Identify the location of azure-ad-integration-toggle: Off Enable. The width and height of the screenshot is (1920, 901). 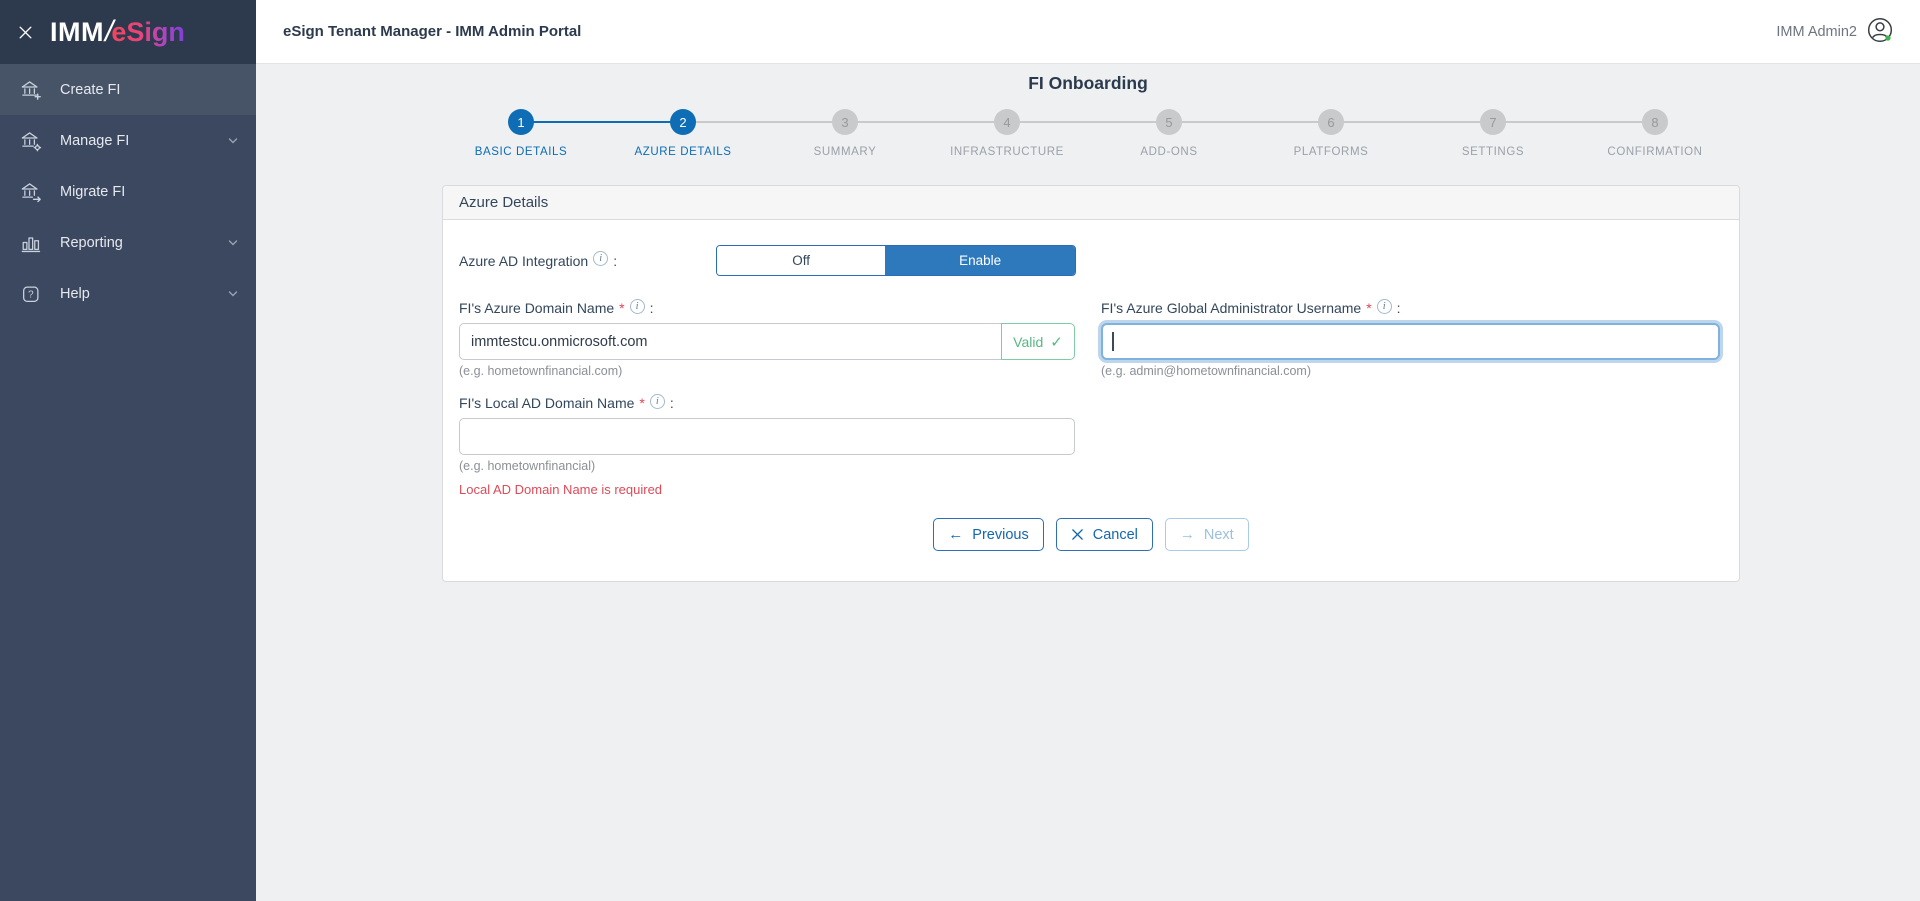
(896, 260).